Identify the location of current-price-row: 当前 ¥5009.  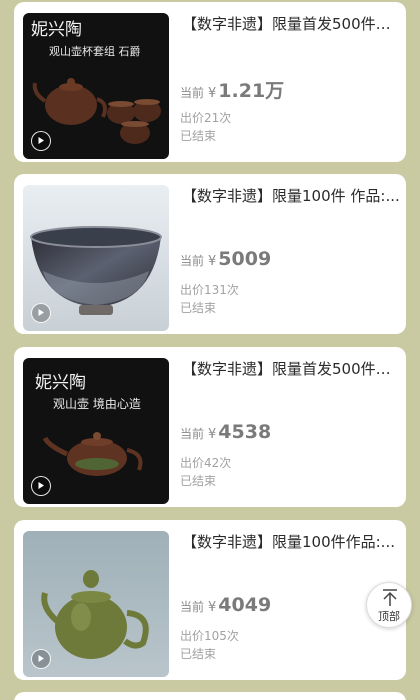
(225, 259).